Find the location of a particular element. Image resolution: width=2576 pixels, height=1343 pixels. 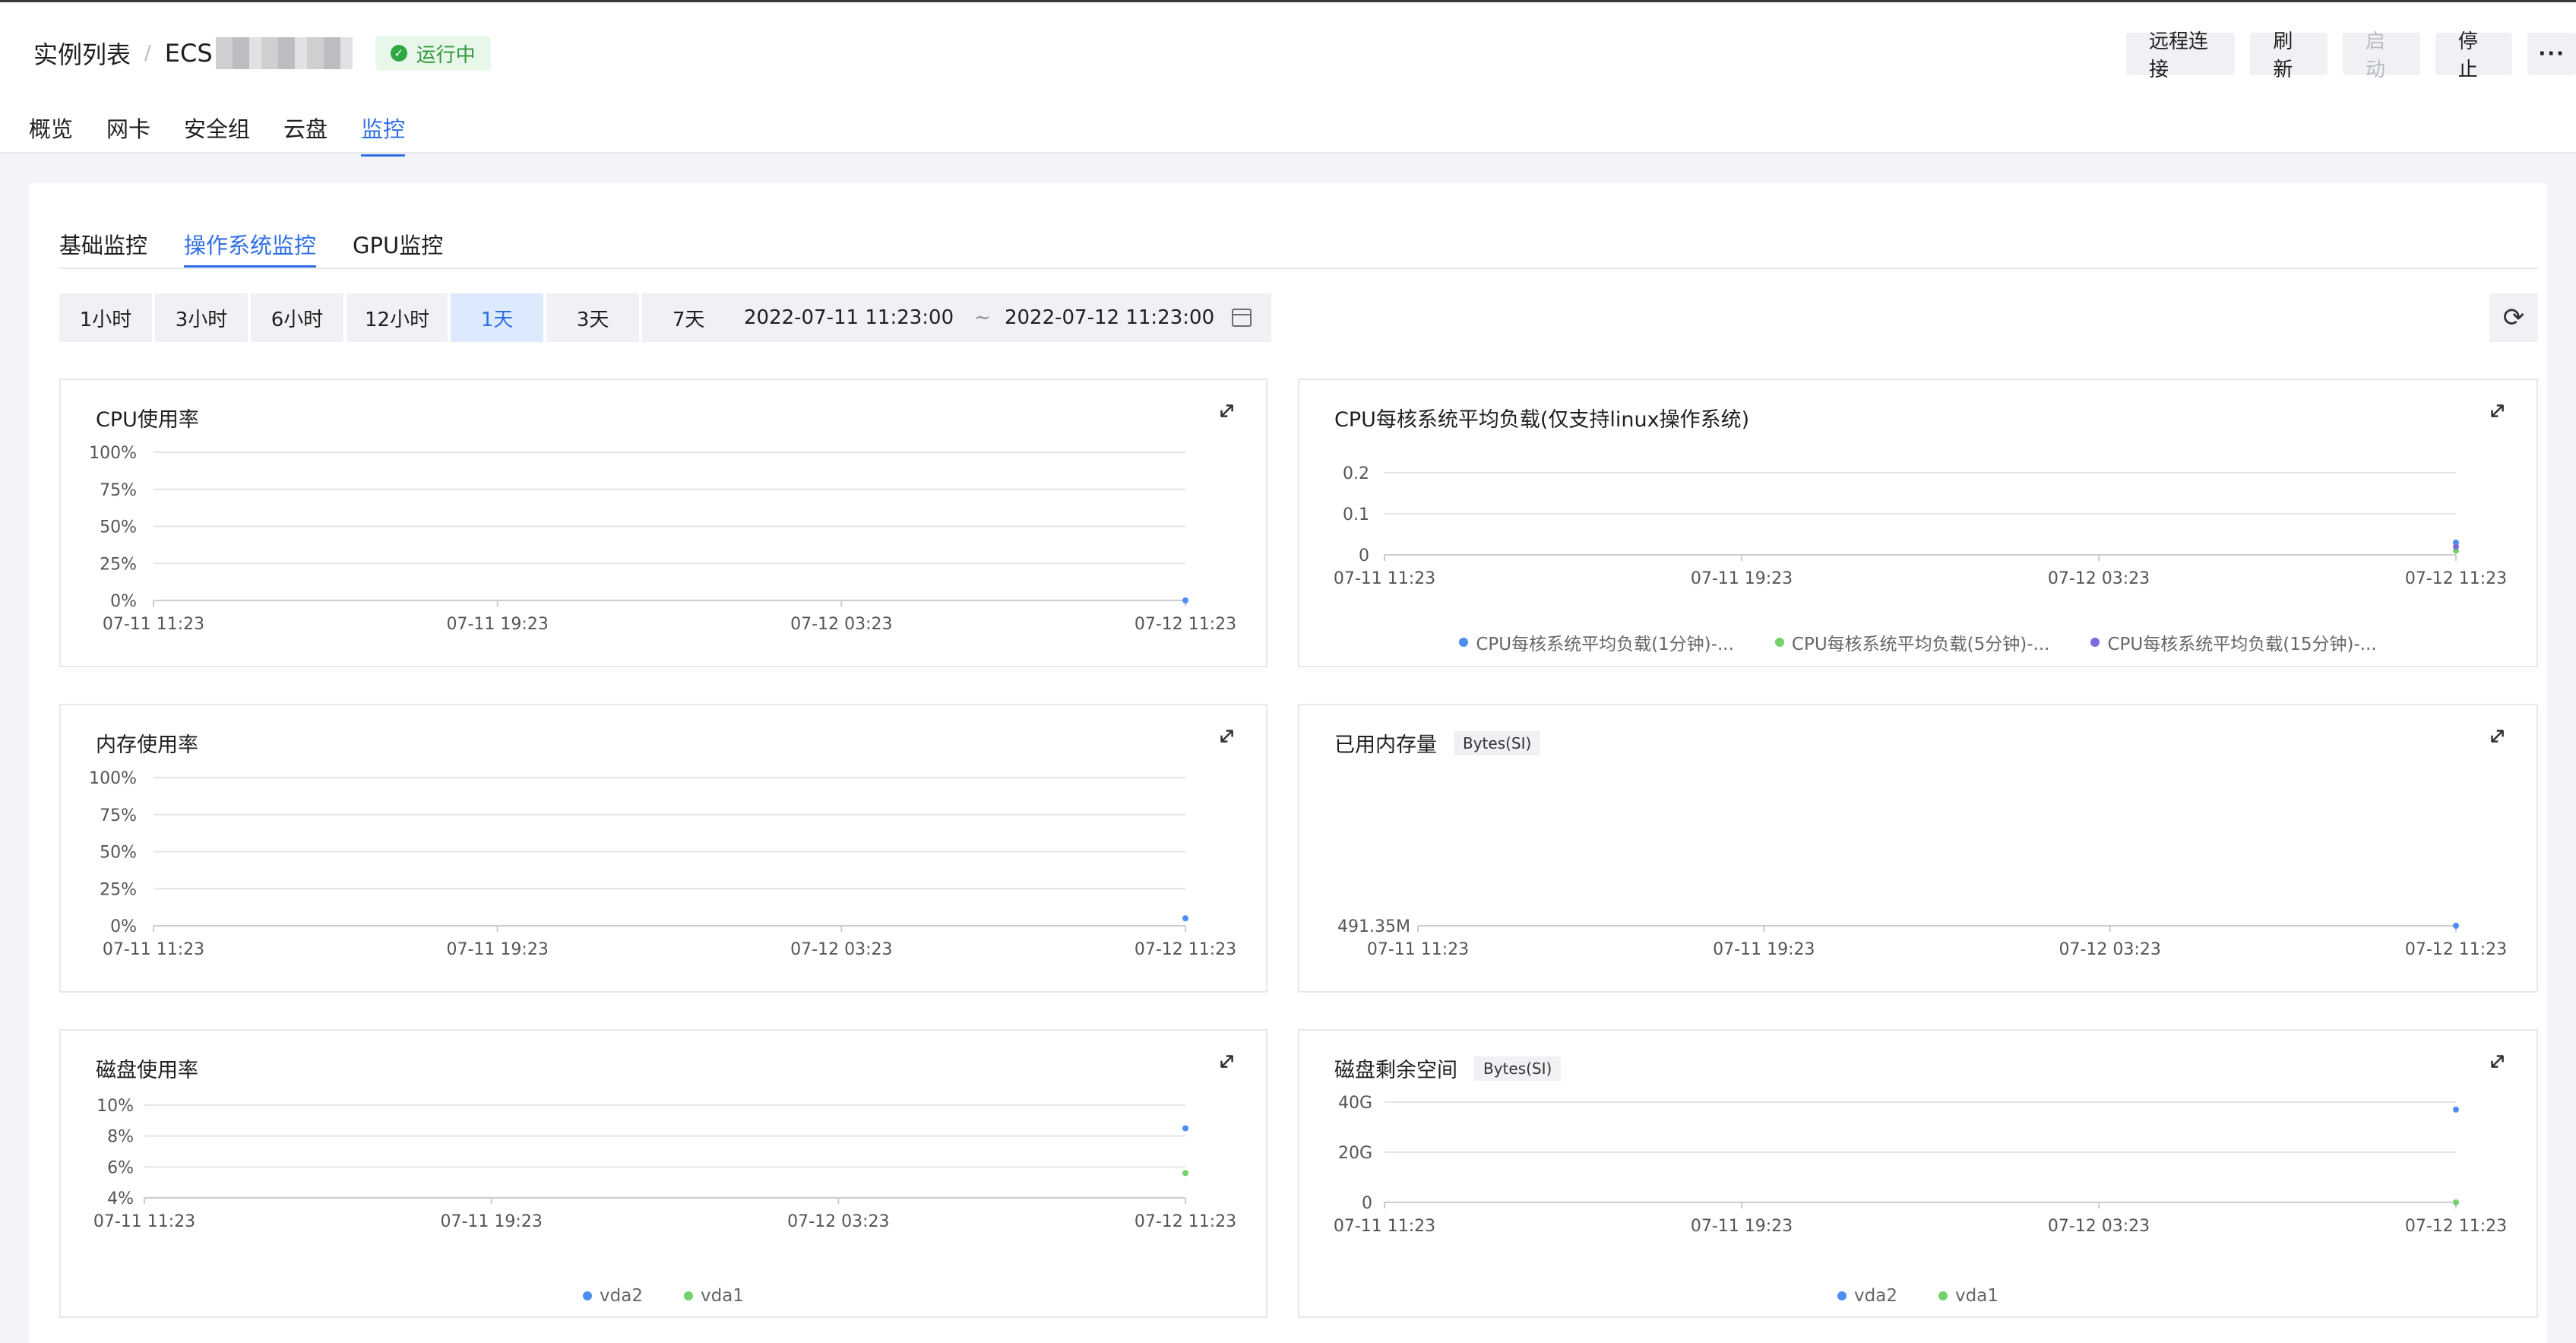

range-12h-button: 12小时 is located at coordinates (397, 317).